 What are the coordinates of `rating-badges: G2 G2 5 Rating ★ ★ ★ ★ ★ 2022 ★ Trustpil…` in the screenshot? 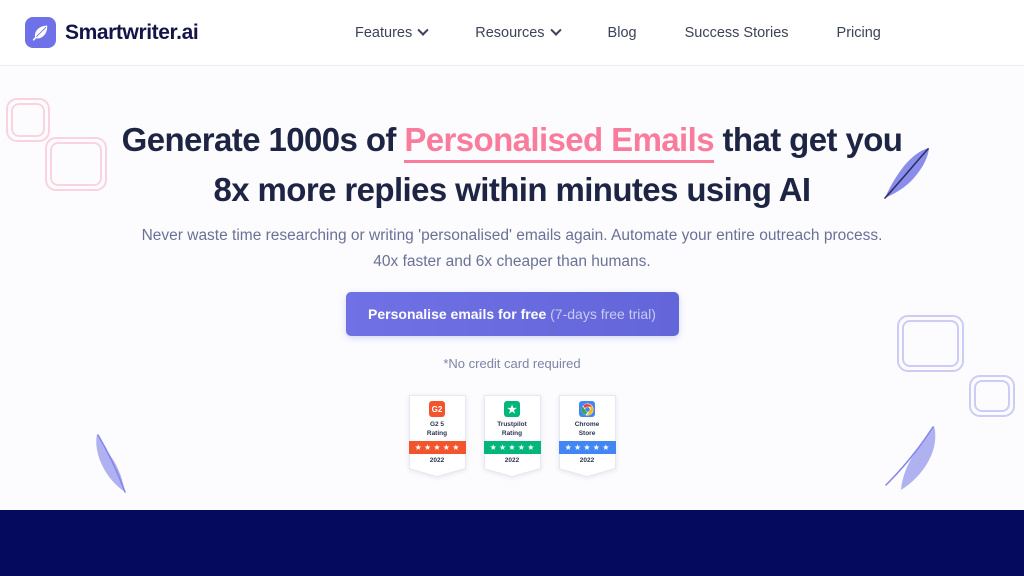 It's located at (512, 436).